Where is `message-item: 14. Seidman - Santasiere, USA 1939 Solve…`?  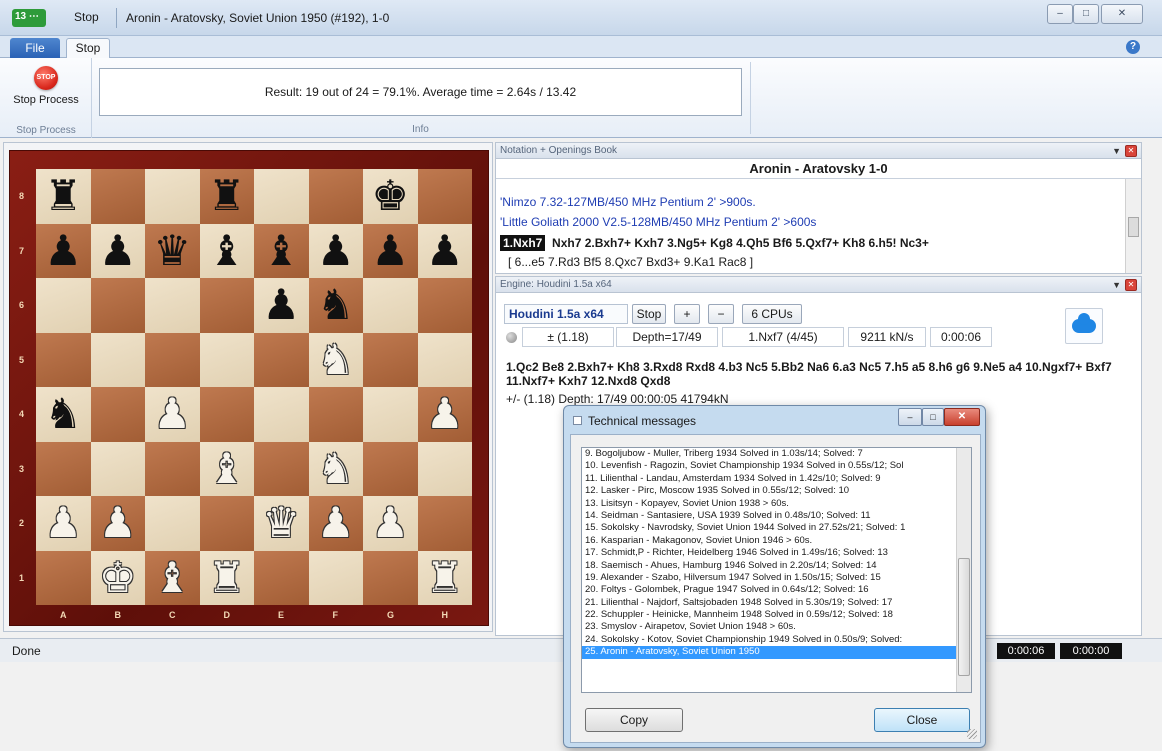 message-item: 14. Seidman - Santasiere, USA 1939 Solve… is located at coordinates (776, 516).